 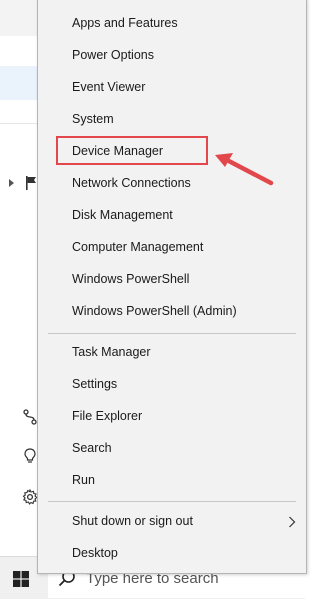 What do you see at coordinates (109, 87) in the screenshot?
I see `menu-item-label: Event Viewer` at bounding box center [109, 87].